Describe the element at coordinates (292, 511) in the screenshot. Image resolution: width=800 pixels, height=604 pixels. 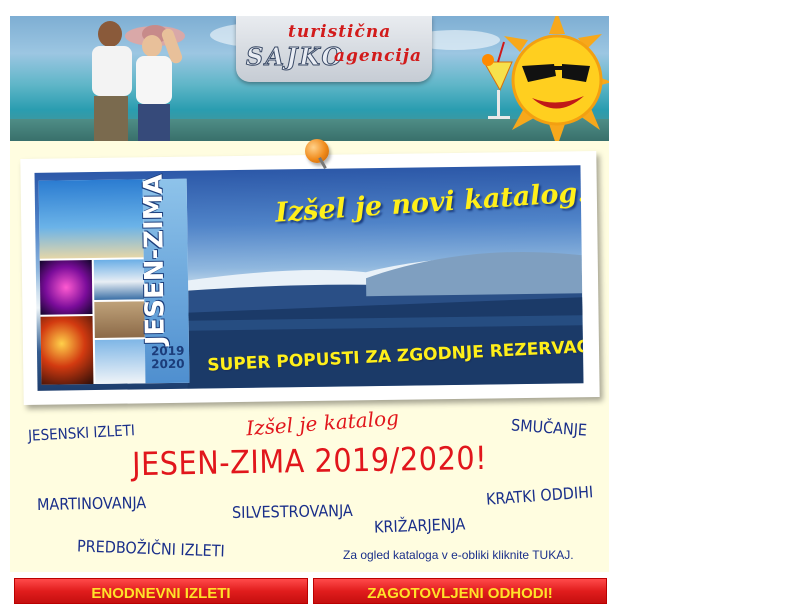
I see `link-new-year: SILVESTROVANJA` at that location.